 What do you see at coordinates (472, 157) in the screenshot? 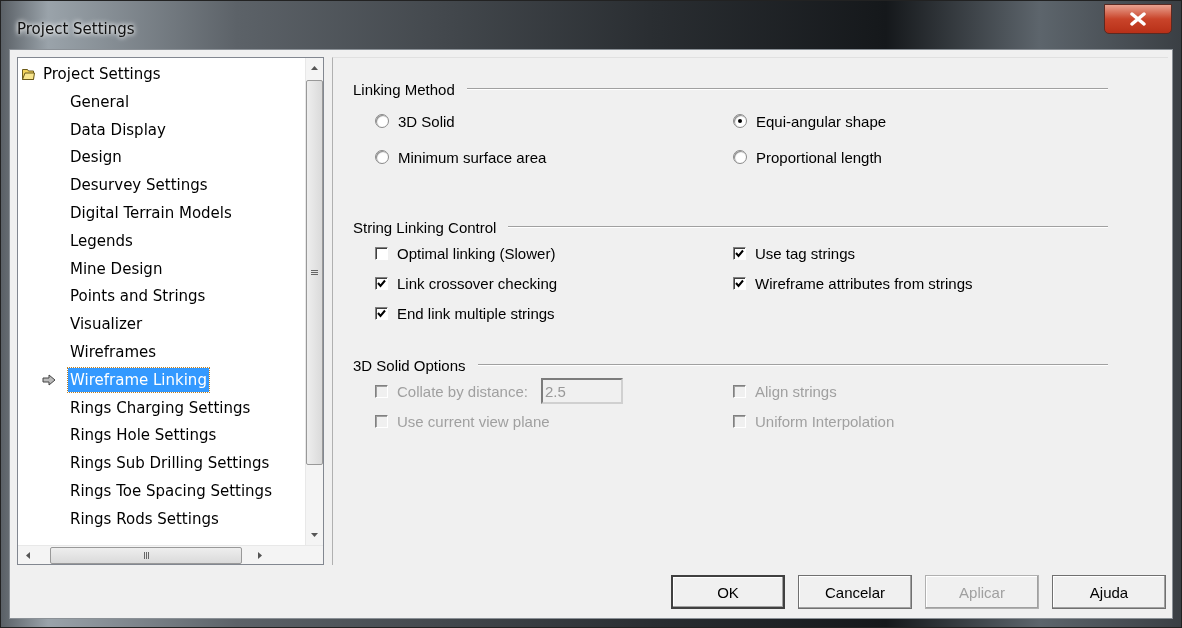
I see `option-label: Minimum surface area` at bounding box center [472, 157].